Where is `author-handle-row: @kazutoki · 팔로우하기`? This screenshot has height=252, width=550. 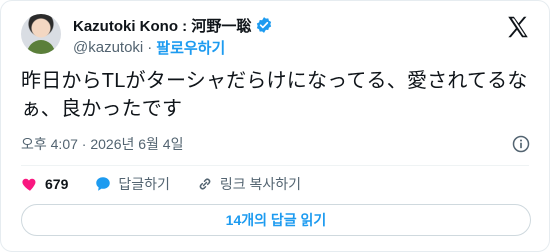 author-handle-row: @kazutoki · 팔로우하기 is located at coordinates (149, 47).